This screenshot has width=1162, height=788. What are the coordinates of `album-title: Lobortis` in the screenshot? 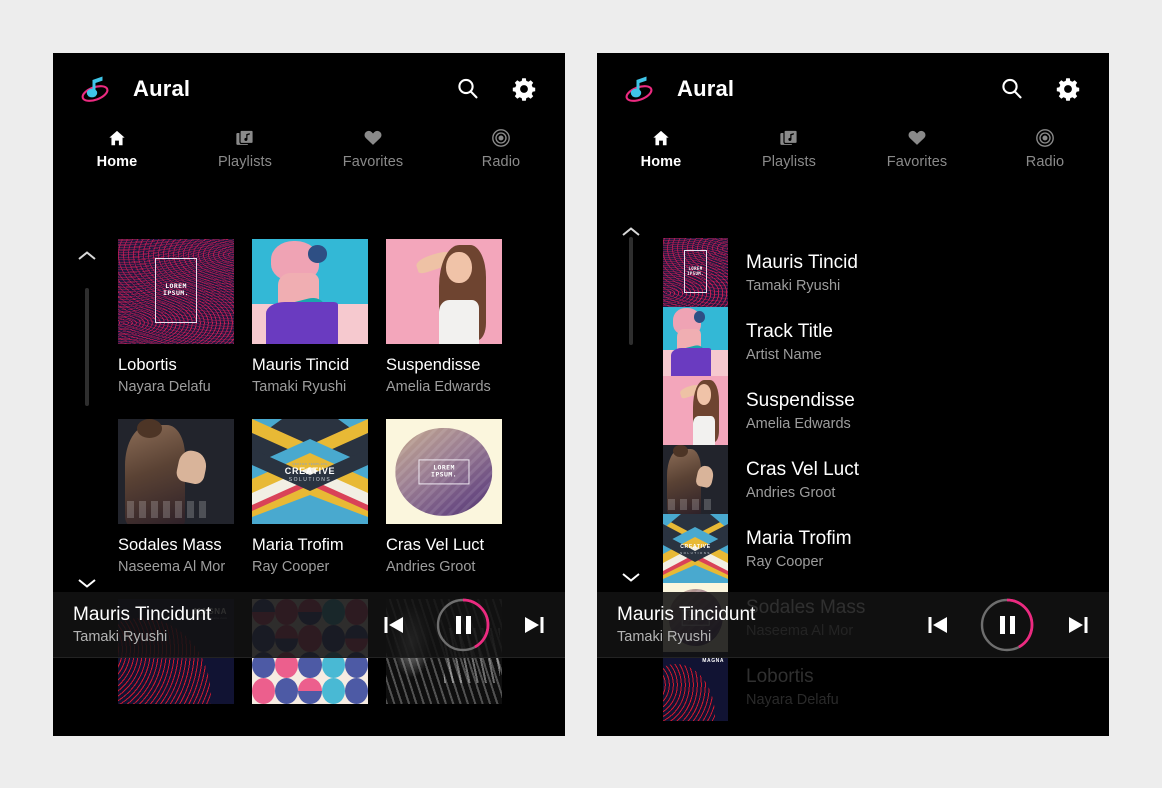 It's located at (147, 365).